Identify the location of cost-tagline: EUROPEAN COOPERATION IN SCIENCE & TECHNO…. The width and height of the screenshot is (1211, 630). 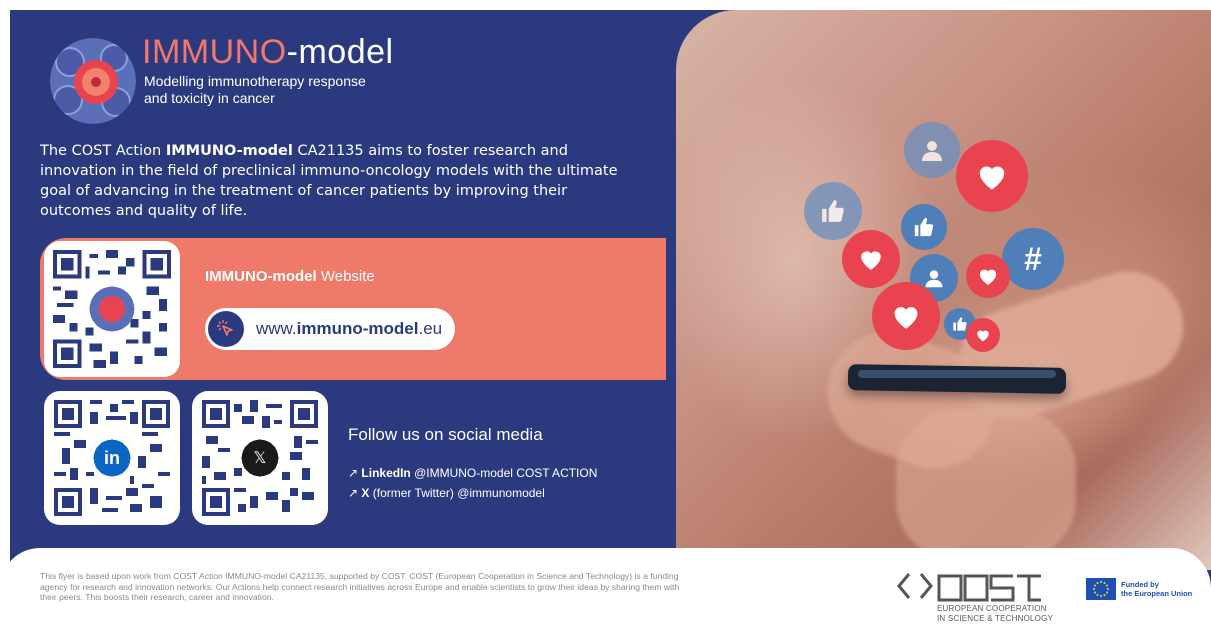
(995, 613).